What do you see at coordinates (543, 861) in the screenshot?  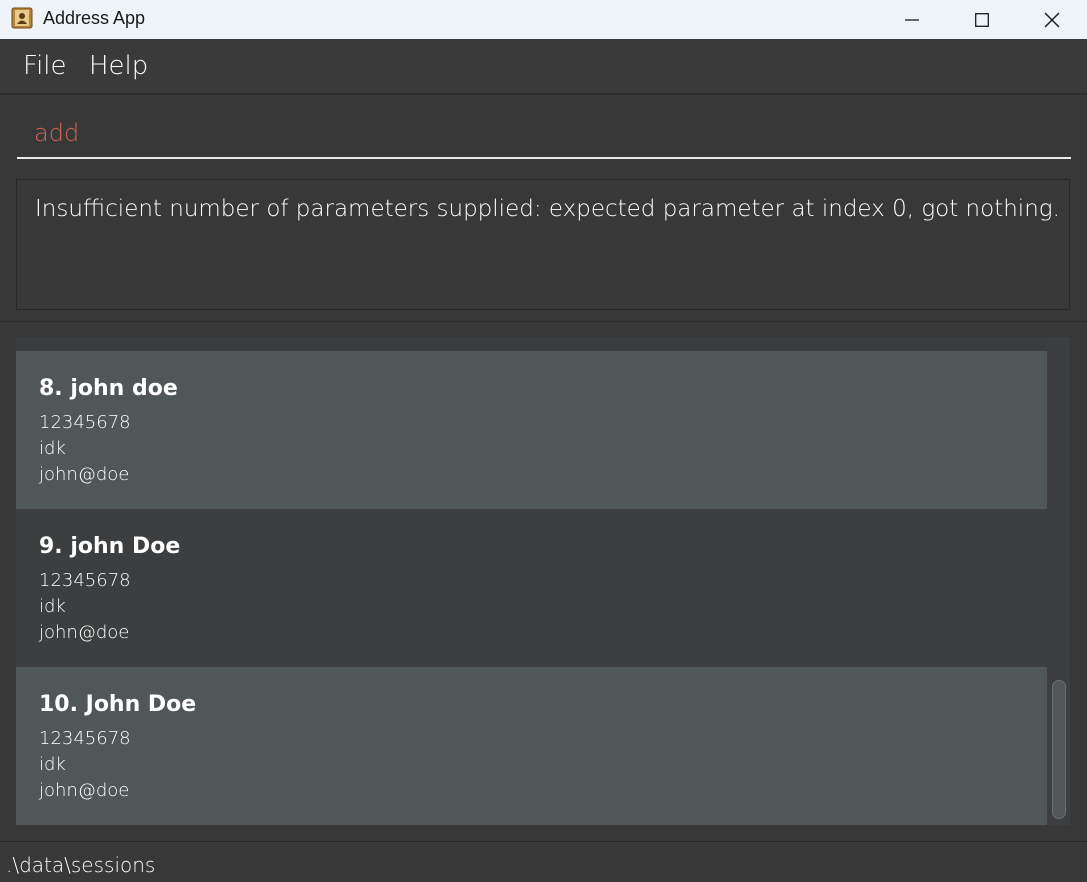 I see `status-bar: .\data\sessions` at bounding box center [543, 861].